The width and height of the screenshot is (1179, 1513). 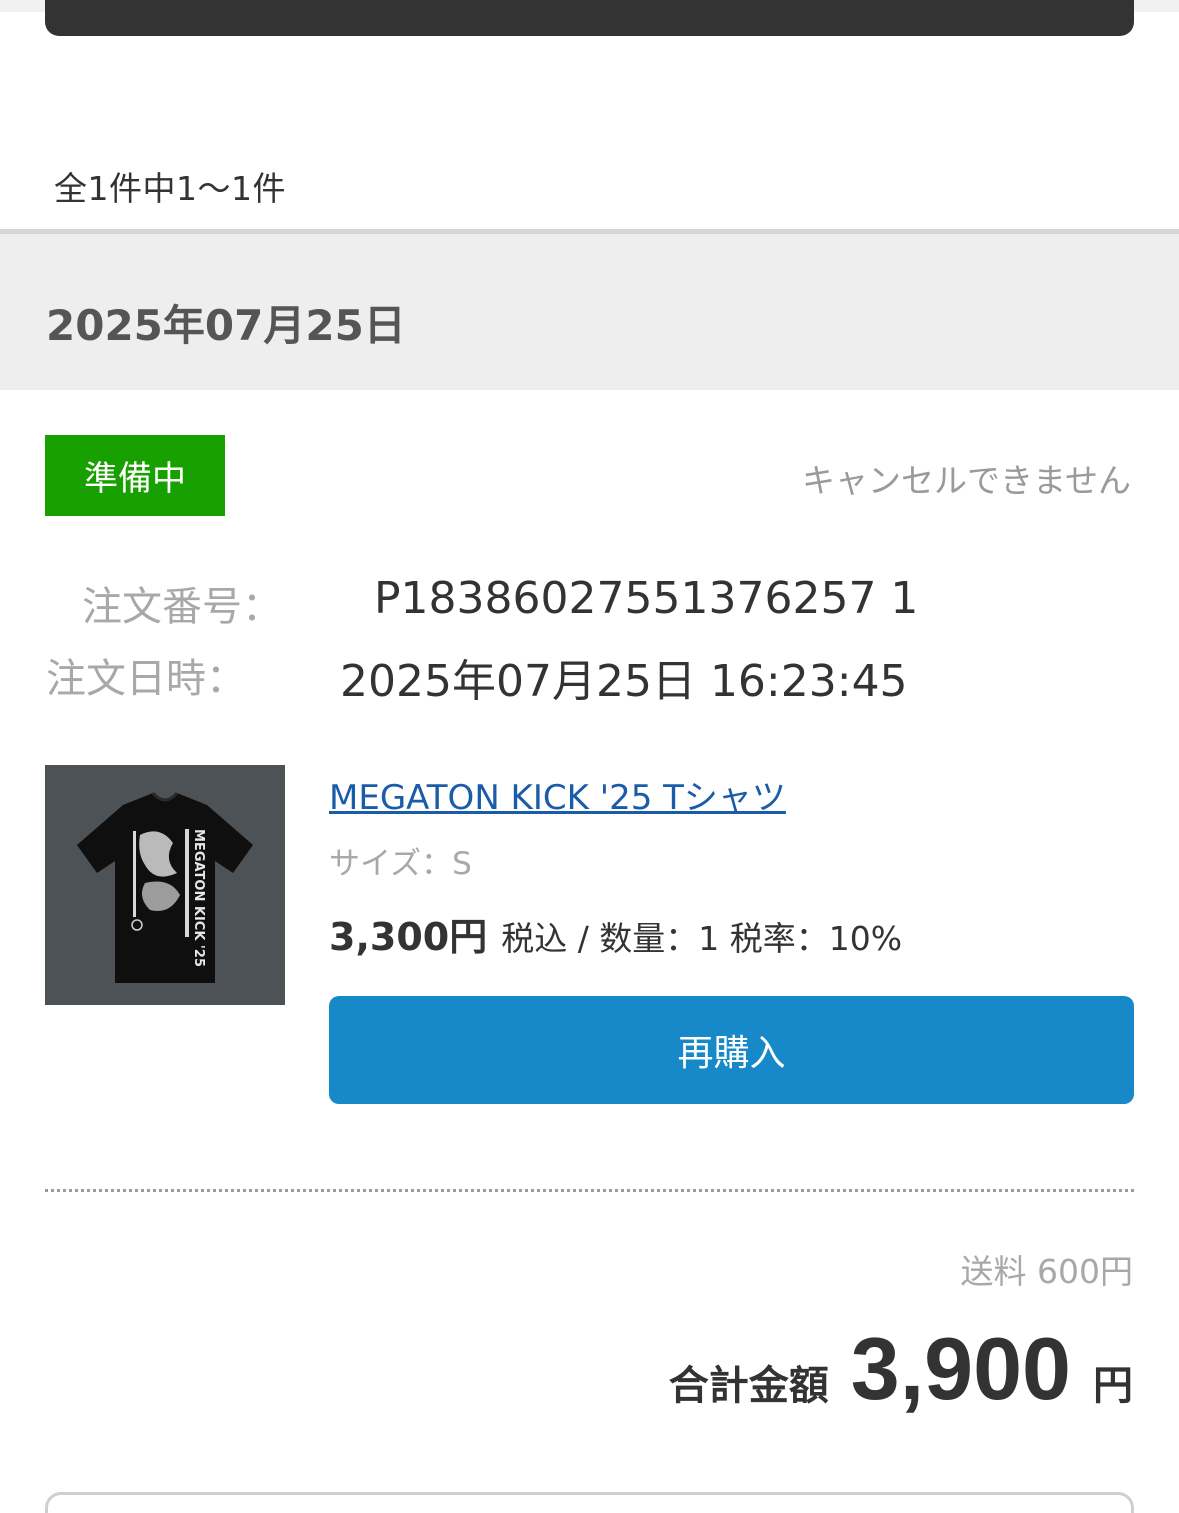 I want to click on product-price-line: 3,300円 税込 / 数量：1 税率：10%, so click(x=615, y=933).